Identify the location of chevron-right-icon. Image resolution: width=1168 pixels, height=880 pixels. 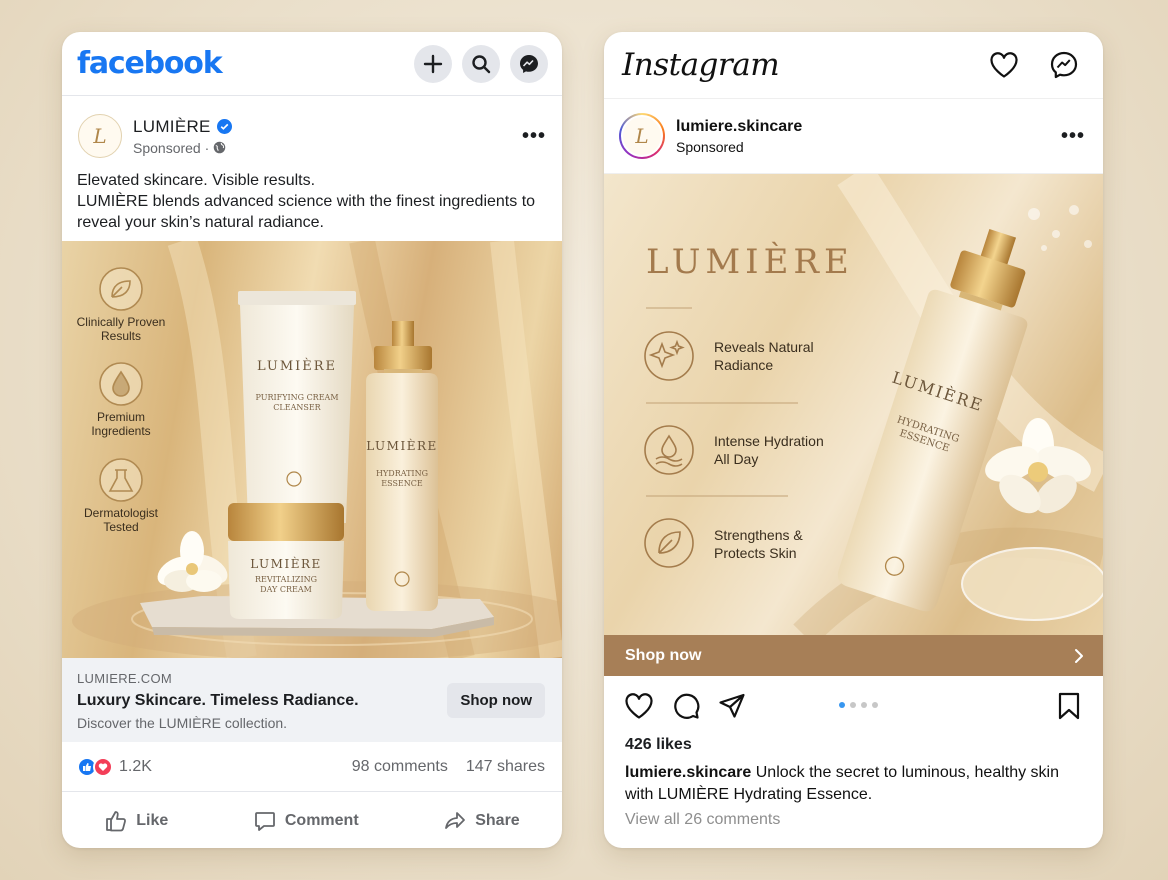
(1079, 655).